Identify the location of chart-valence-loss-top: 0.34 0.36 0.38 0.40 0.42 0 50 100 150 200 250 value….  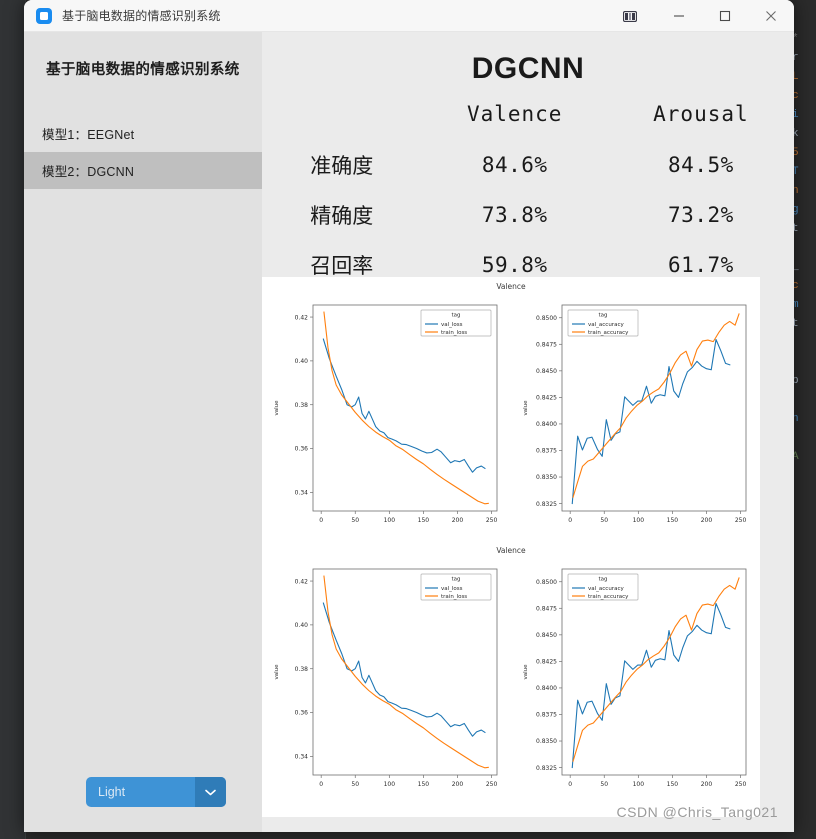
(387, 417).